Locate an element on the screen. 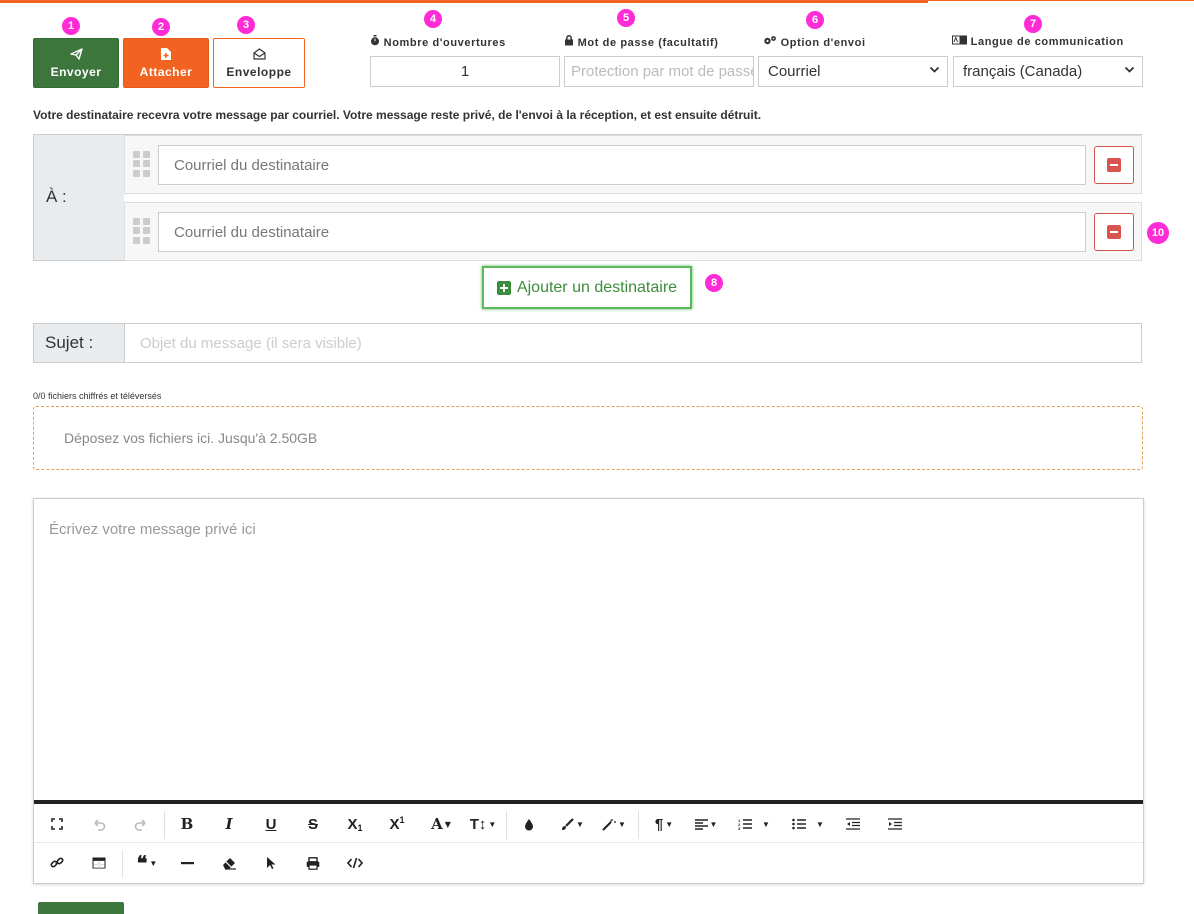  file-plus-icon is located at coordinates (166, 54).